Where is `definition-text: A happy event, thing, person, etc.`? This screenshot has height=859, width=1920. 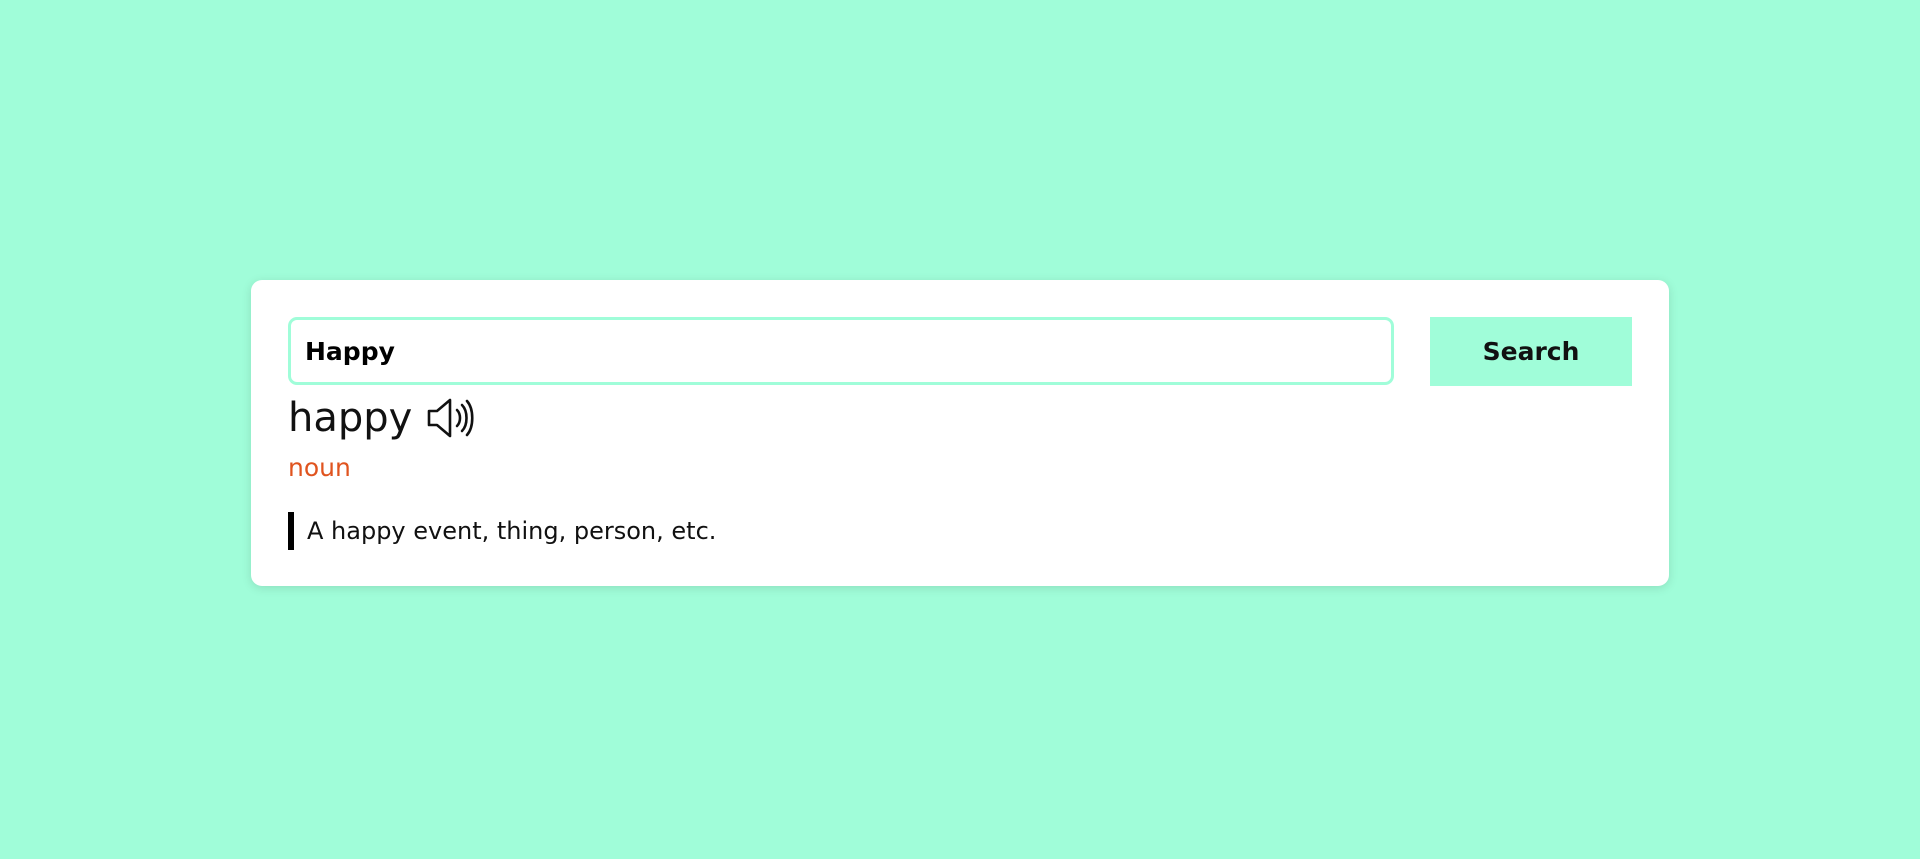 definition-text: A happy event, thing, person, etc. is located at coordinates (502, 531).